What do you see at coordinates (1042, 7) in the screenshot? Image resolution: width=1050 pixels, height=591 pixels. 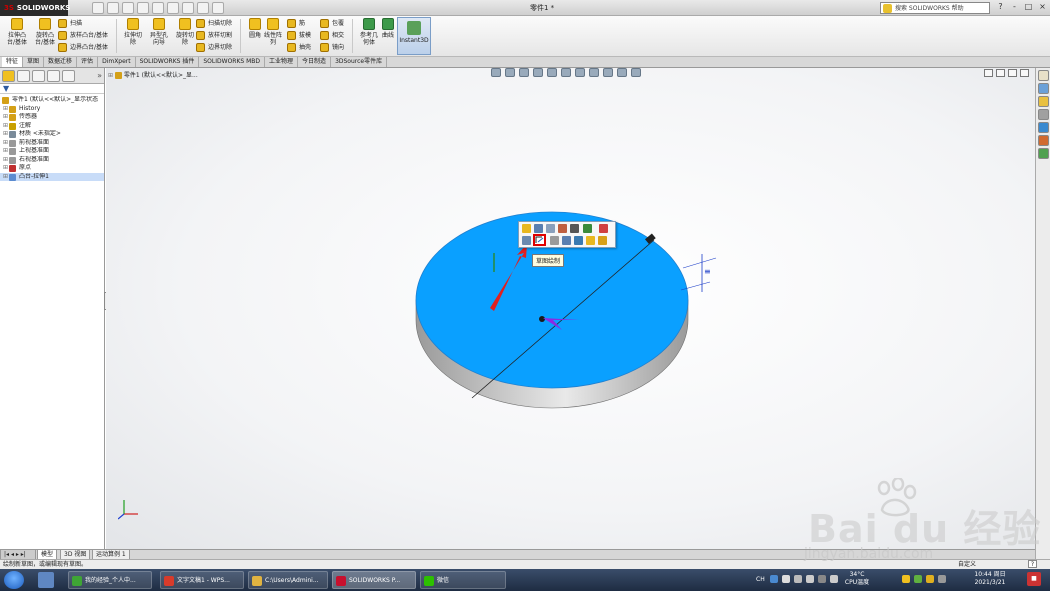 I see `close-button: ×` at bounding box center [1042, 7].